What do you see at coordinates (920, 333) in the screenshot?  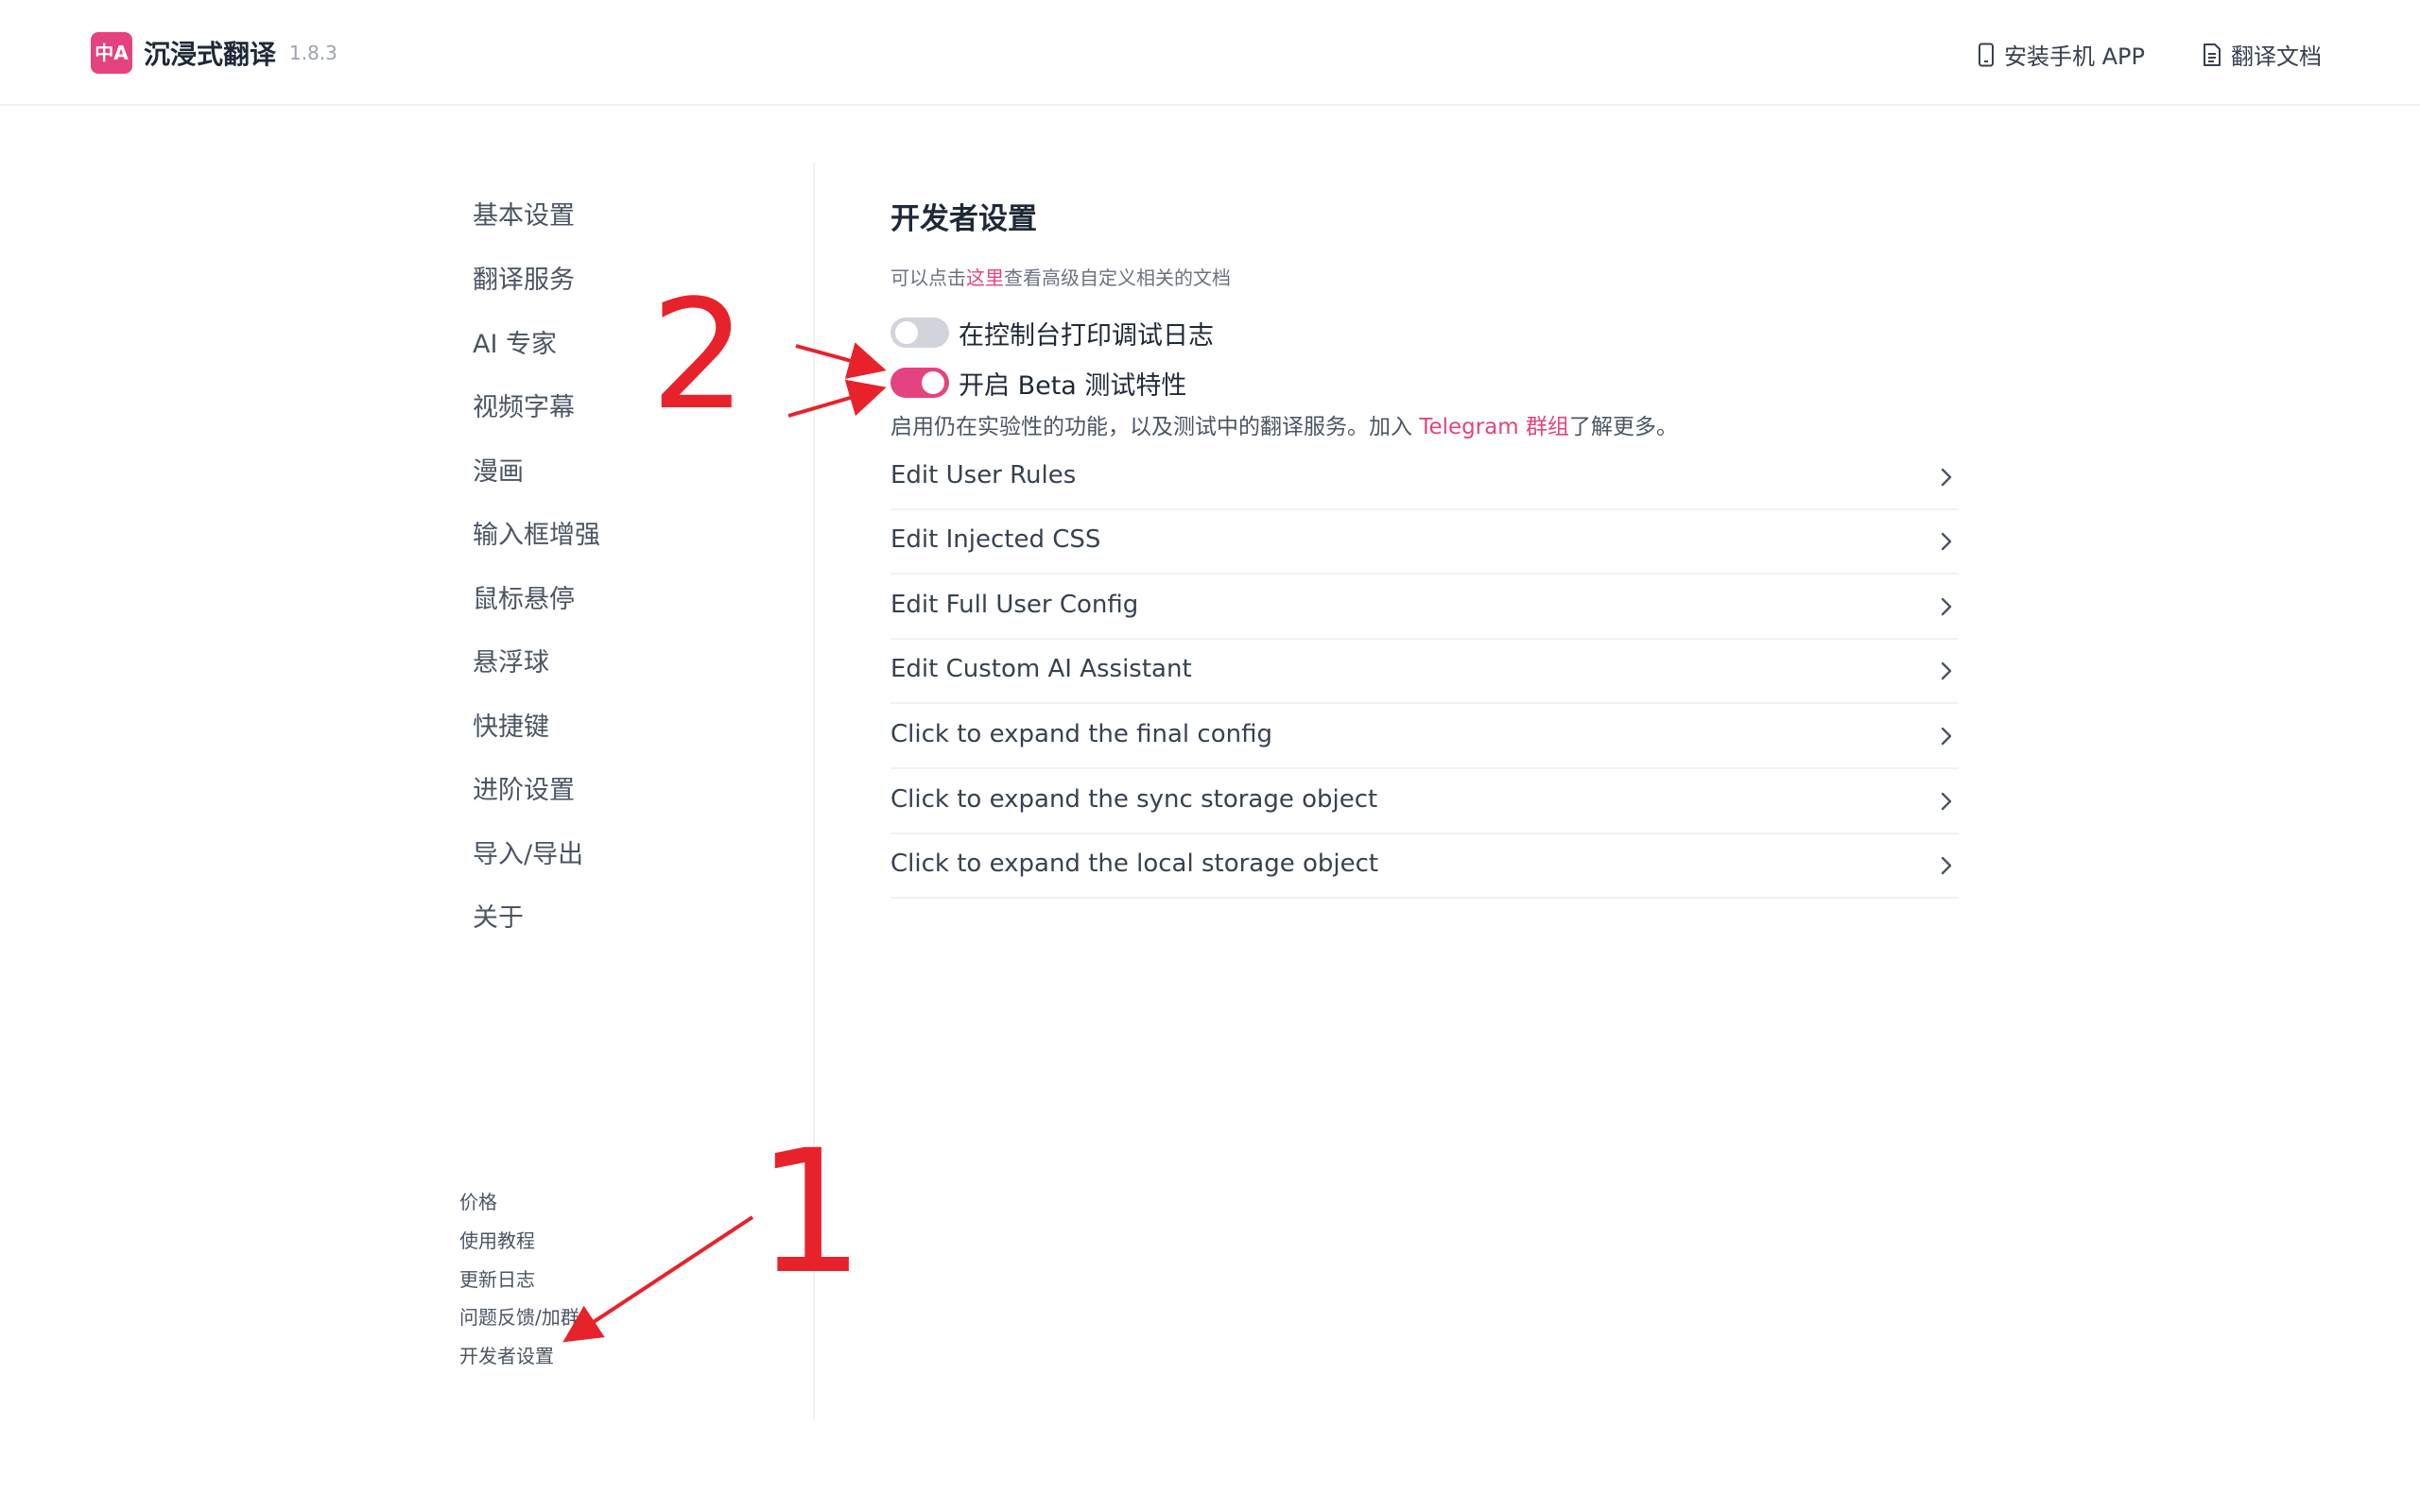 I see `debug-log-toggle` at bounding box center [920, 333].